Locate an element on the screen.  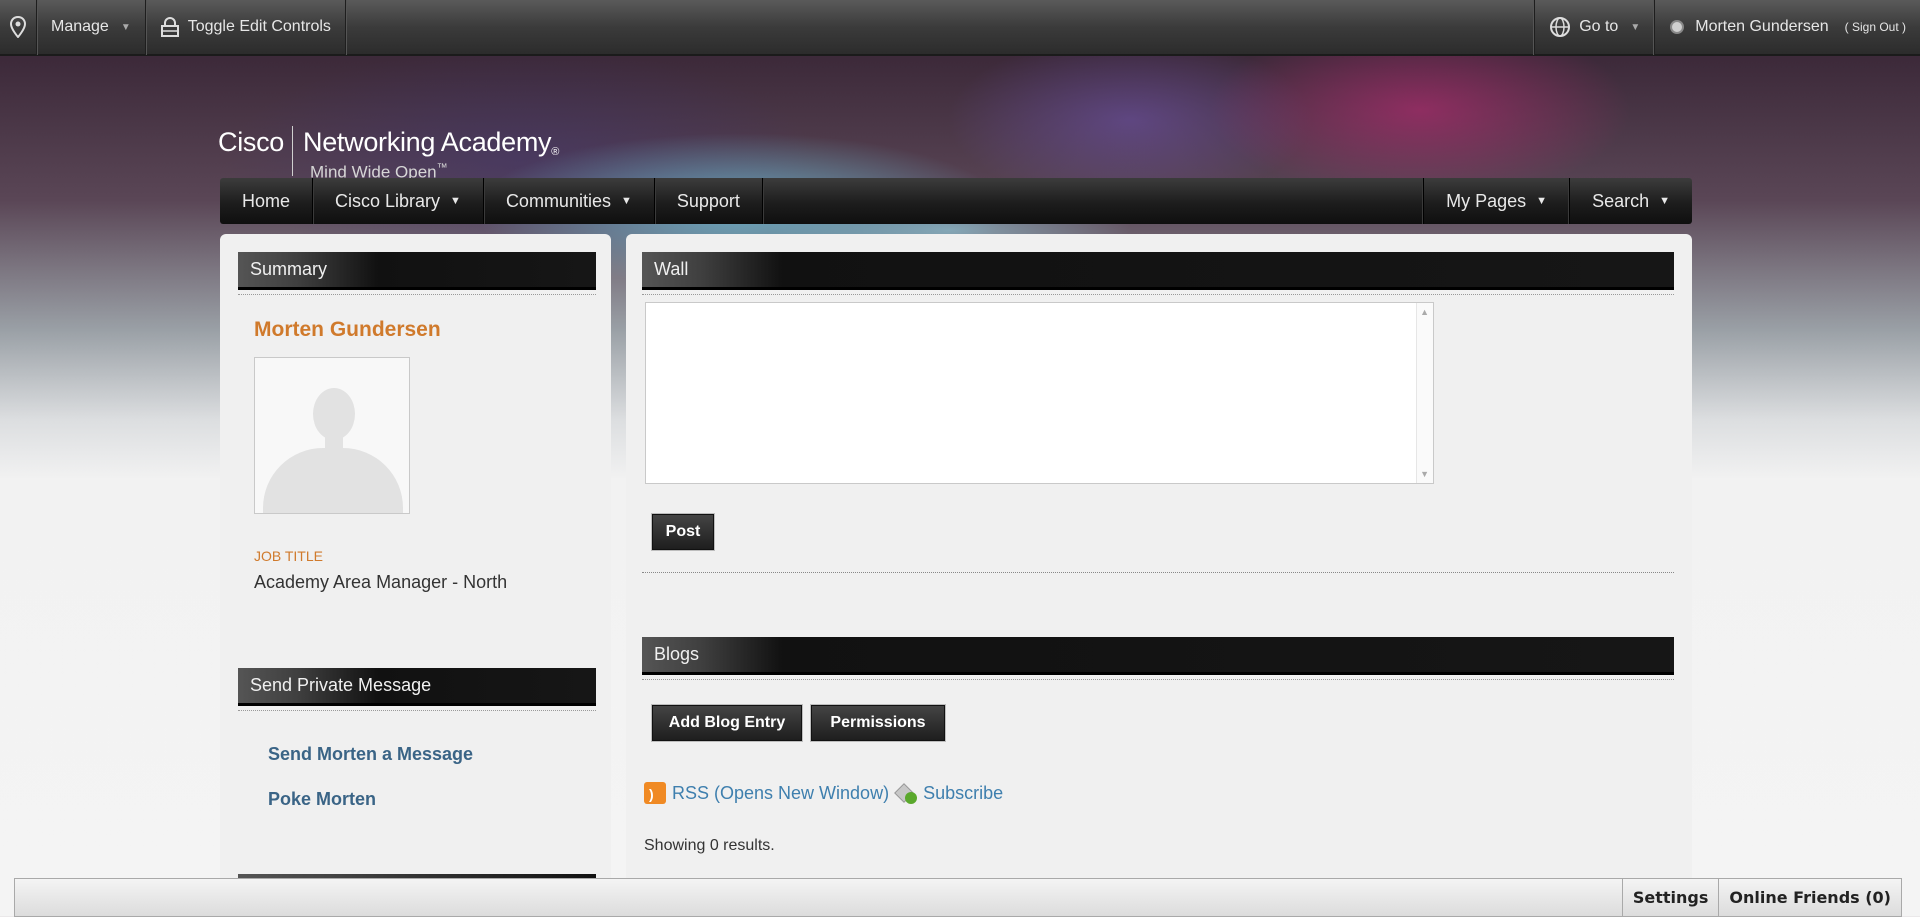
sign-out-link: ( Sign Out ) is located at coordinates (1875, 27).